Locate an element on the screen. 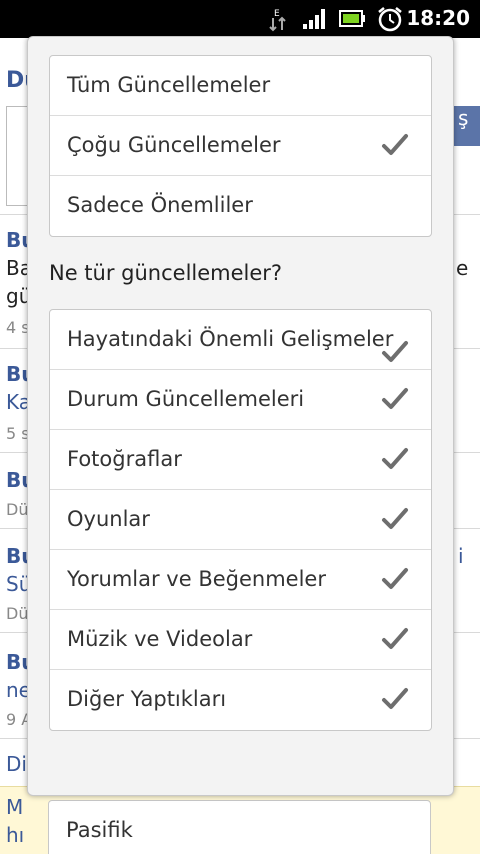 The image size is (480, 854). type-option-life-events: Hayatındaki Önemli Gelişmeler is located at coordinates (240, 340).